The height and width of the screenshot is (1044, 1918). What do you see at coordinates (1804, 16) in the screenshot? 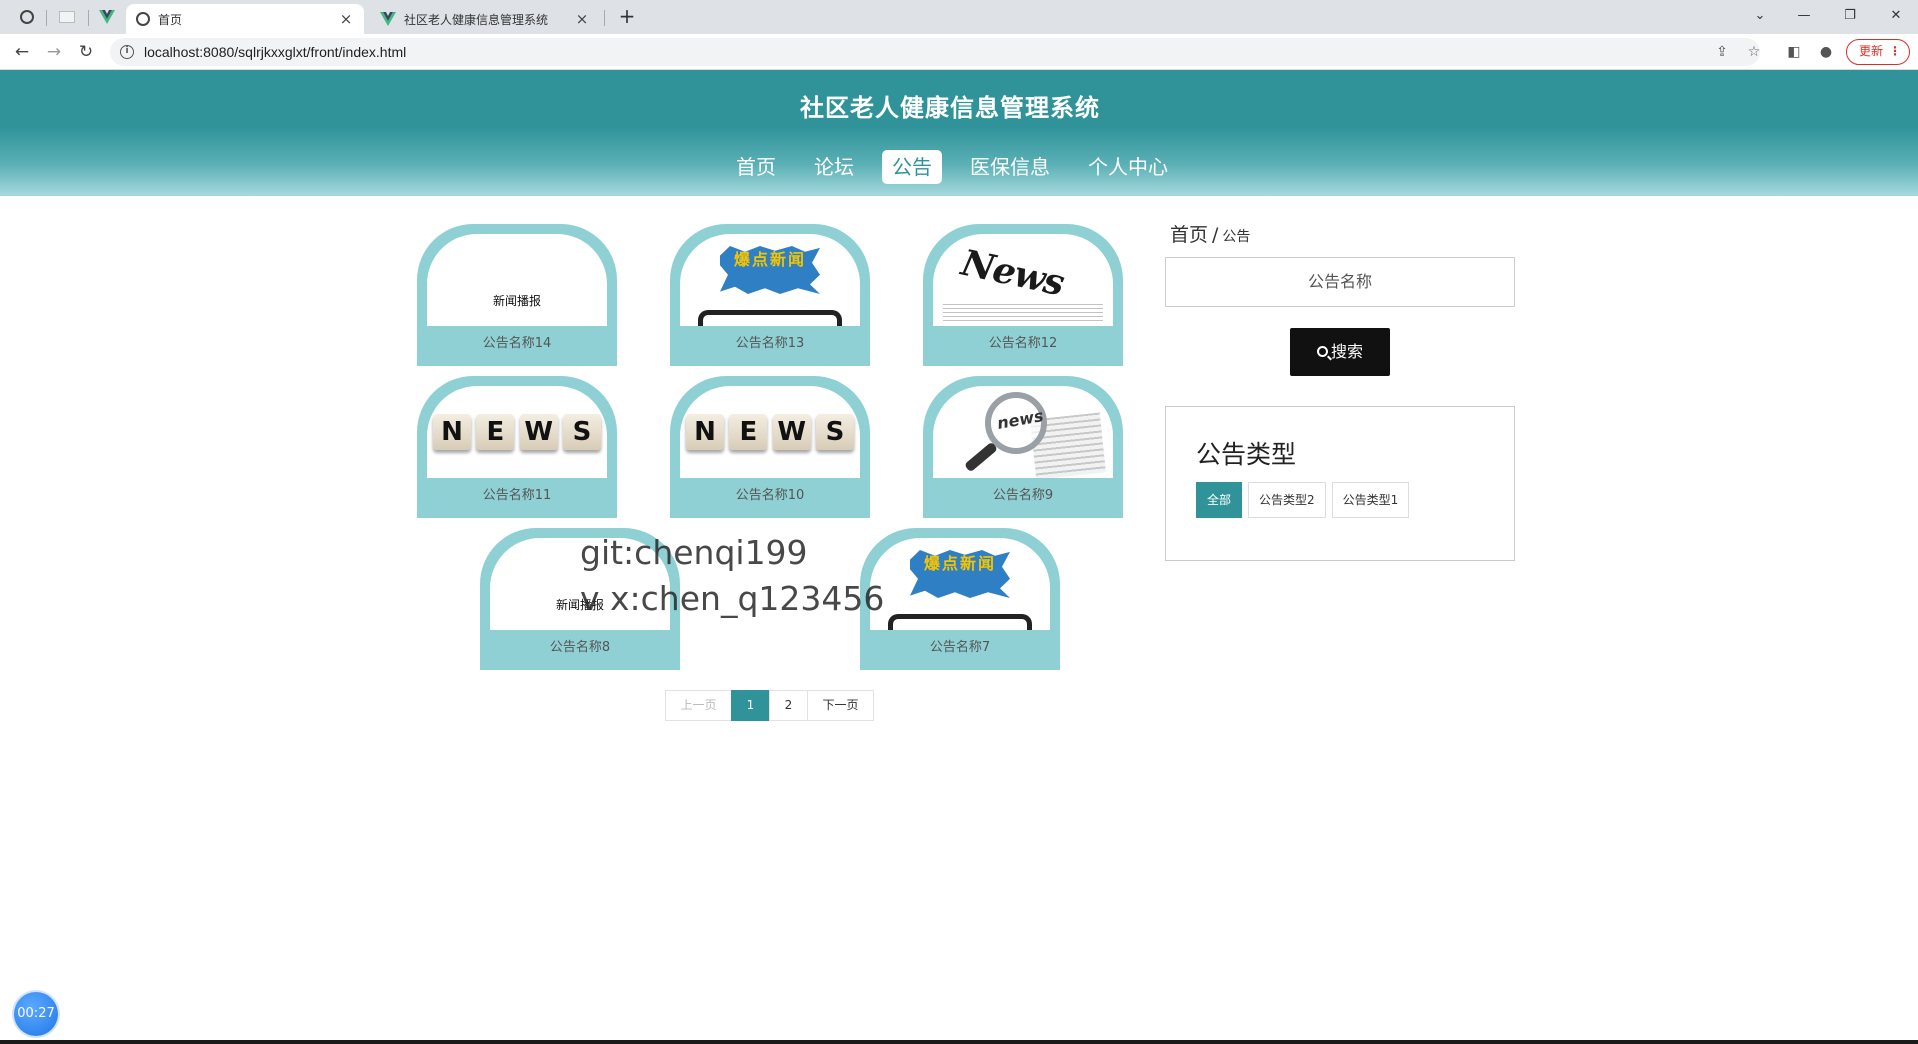
I see `minimize-button: —` at bounding box center [1804, 16].